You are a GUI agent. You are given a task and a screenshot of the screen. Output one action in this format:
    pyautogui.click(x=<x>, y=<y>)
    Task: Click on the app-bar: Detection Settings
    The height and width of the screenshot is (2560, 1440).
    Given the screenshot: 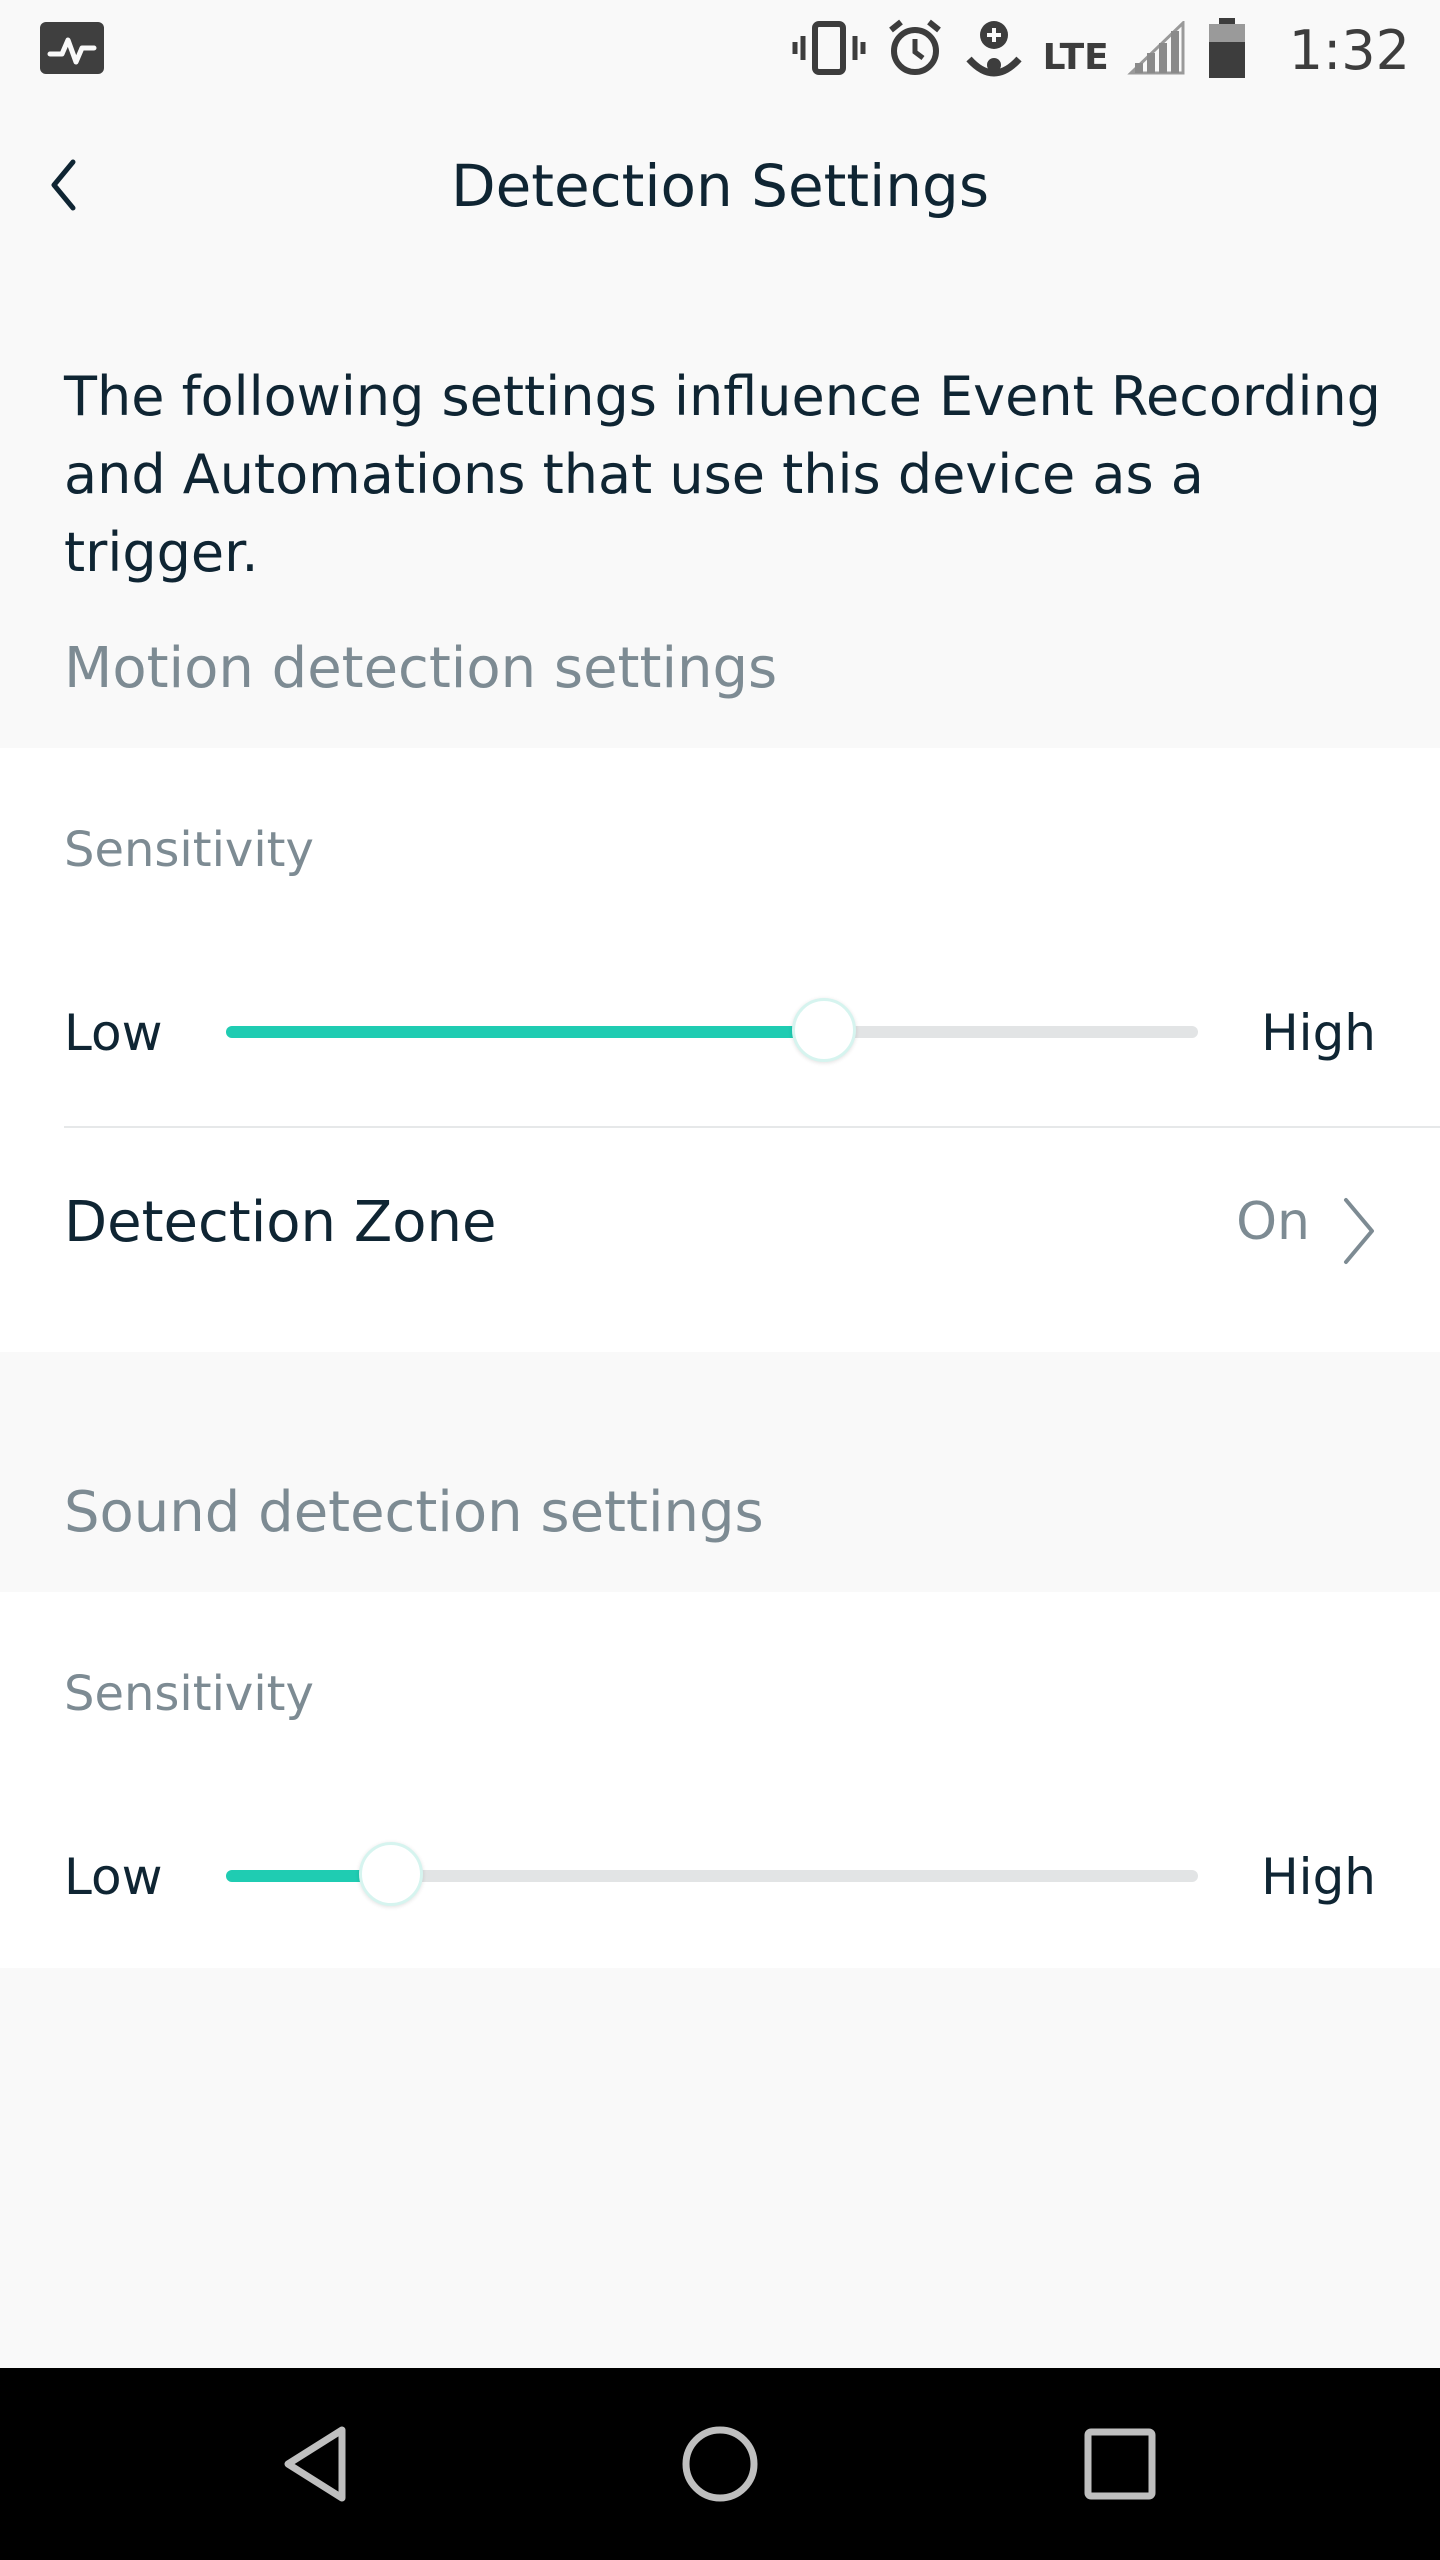 What is the action you would take?
    pyautogui.click(x=720, y=190)
    